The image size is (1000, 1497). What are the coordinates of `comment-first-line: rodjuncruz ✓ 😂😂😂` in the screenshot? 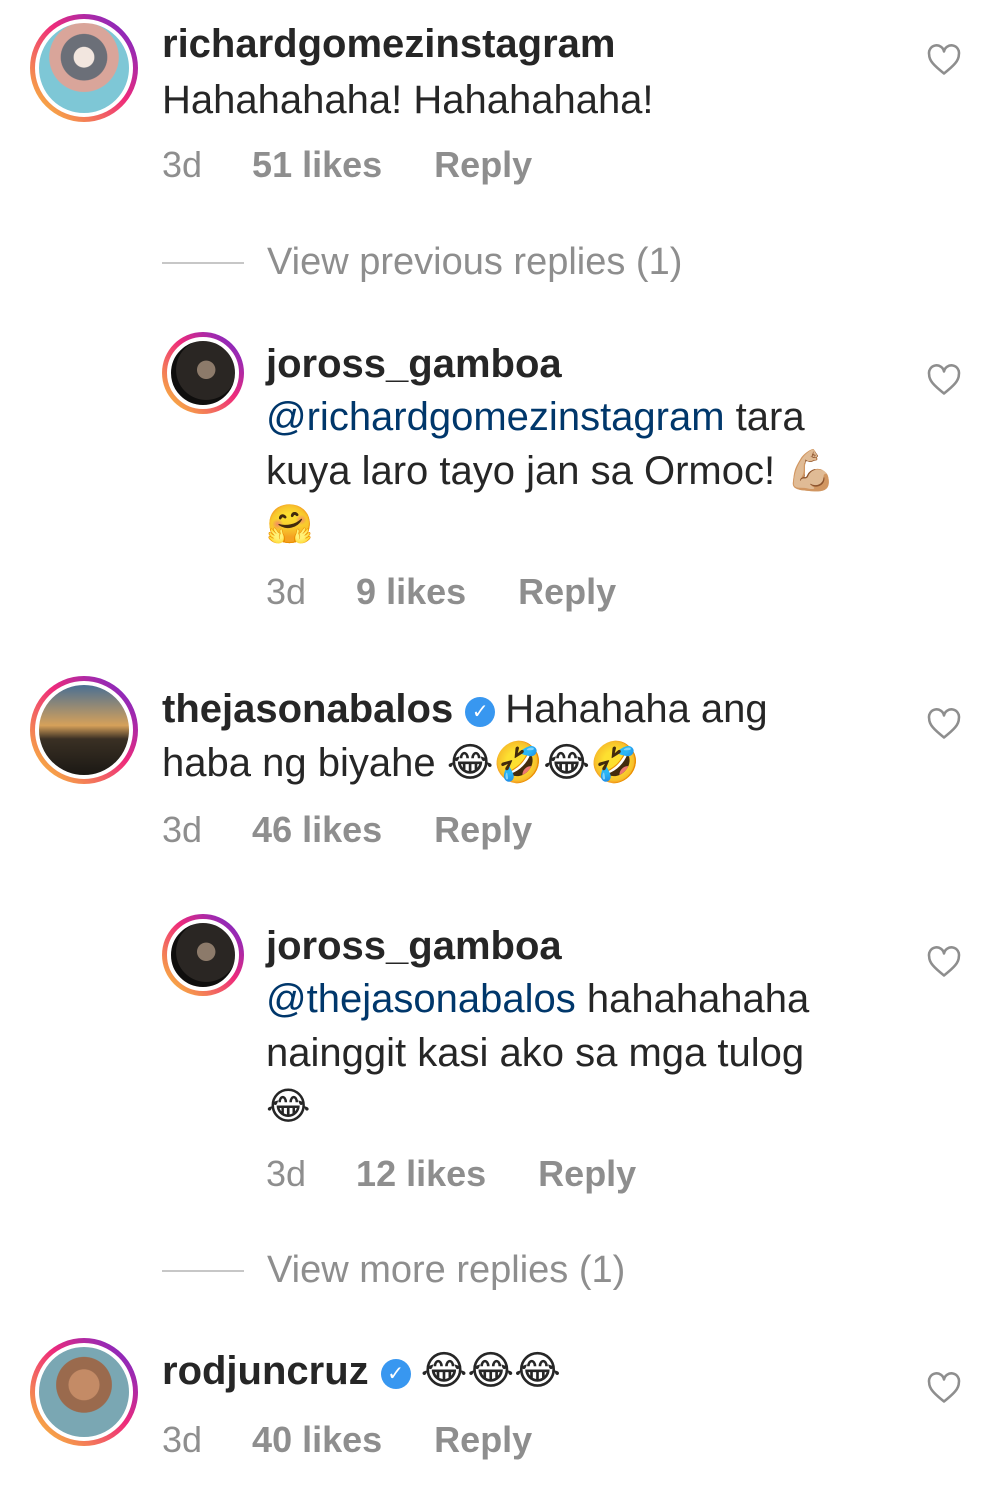 It's located at (361, 1371).